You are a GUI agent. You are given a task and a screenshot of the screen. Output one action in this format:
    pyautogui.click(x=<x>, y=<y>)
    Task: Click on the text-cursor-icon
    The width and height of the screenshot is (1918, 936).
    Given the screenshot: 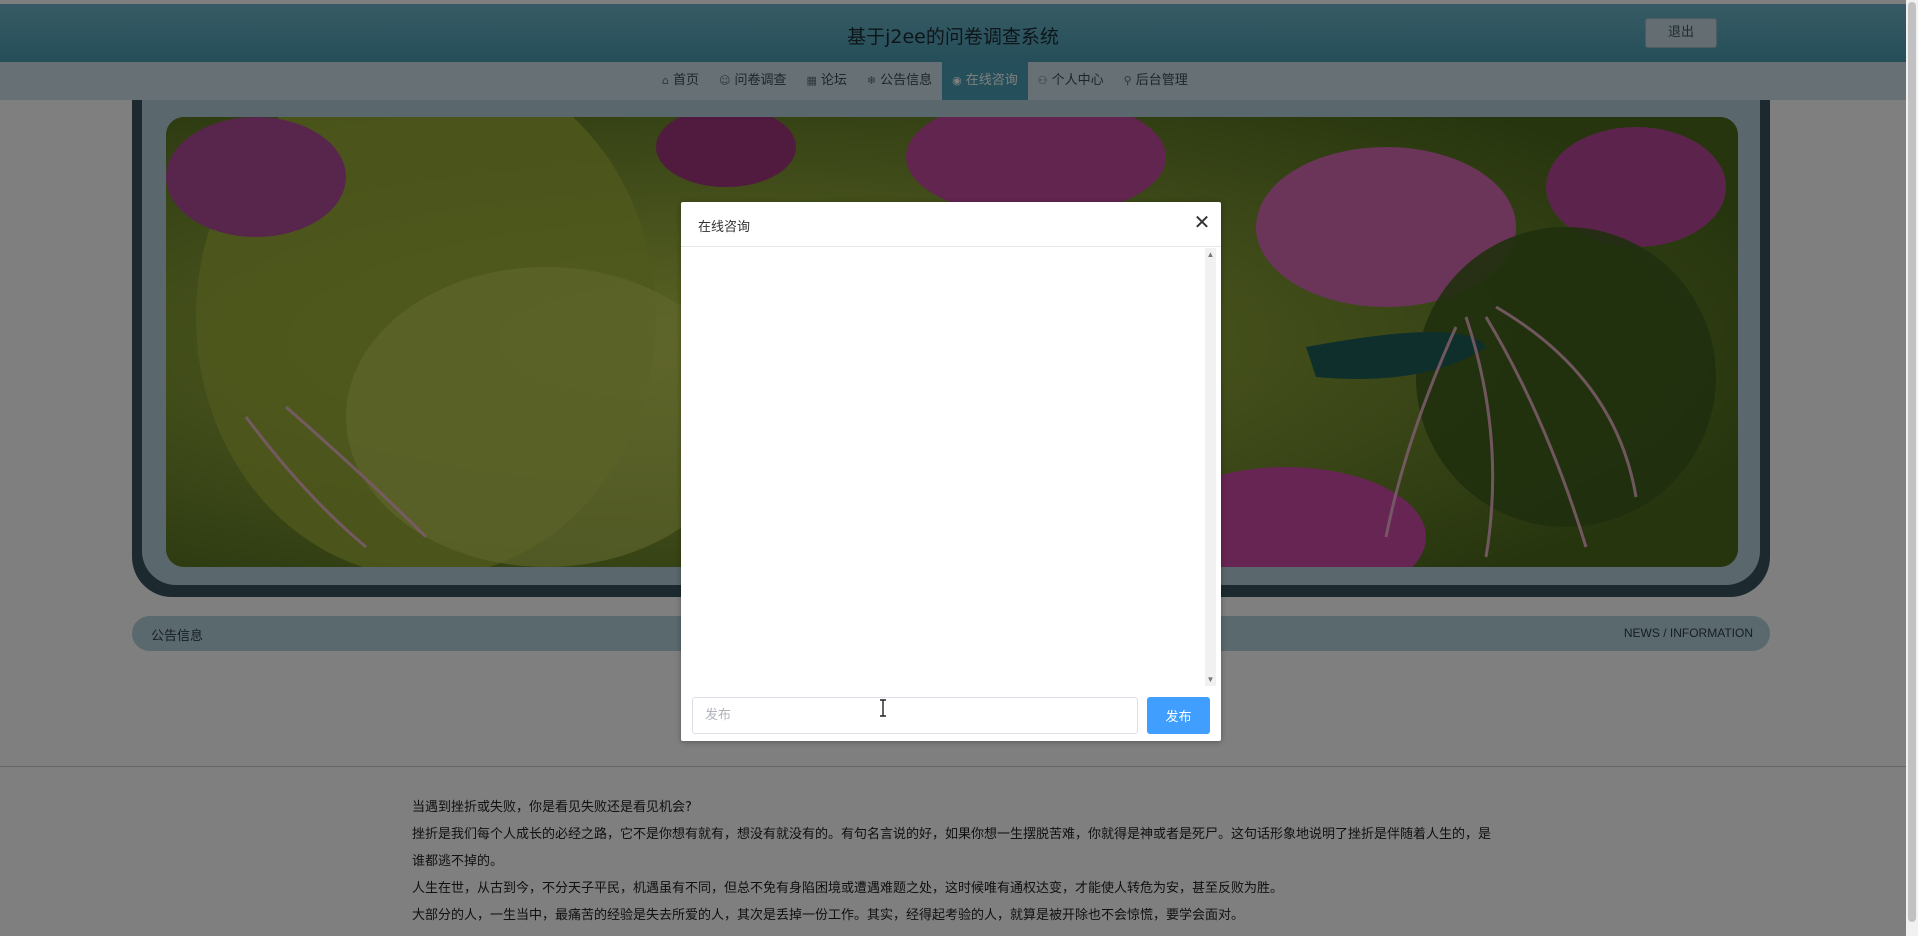 What is the action you would take?
    pyautogui.click(x=883, y=708)
    